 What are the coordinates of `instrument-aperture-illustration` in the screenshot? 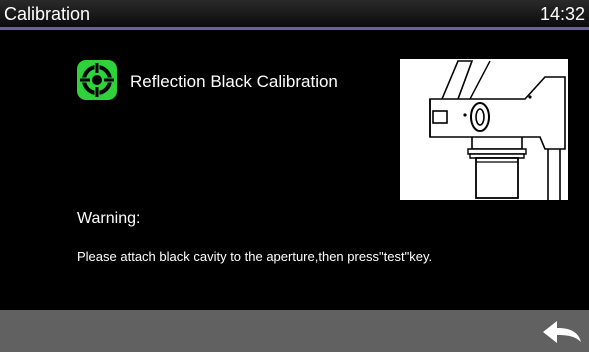 It's located at (484, 129).